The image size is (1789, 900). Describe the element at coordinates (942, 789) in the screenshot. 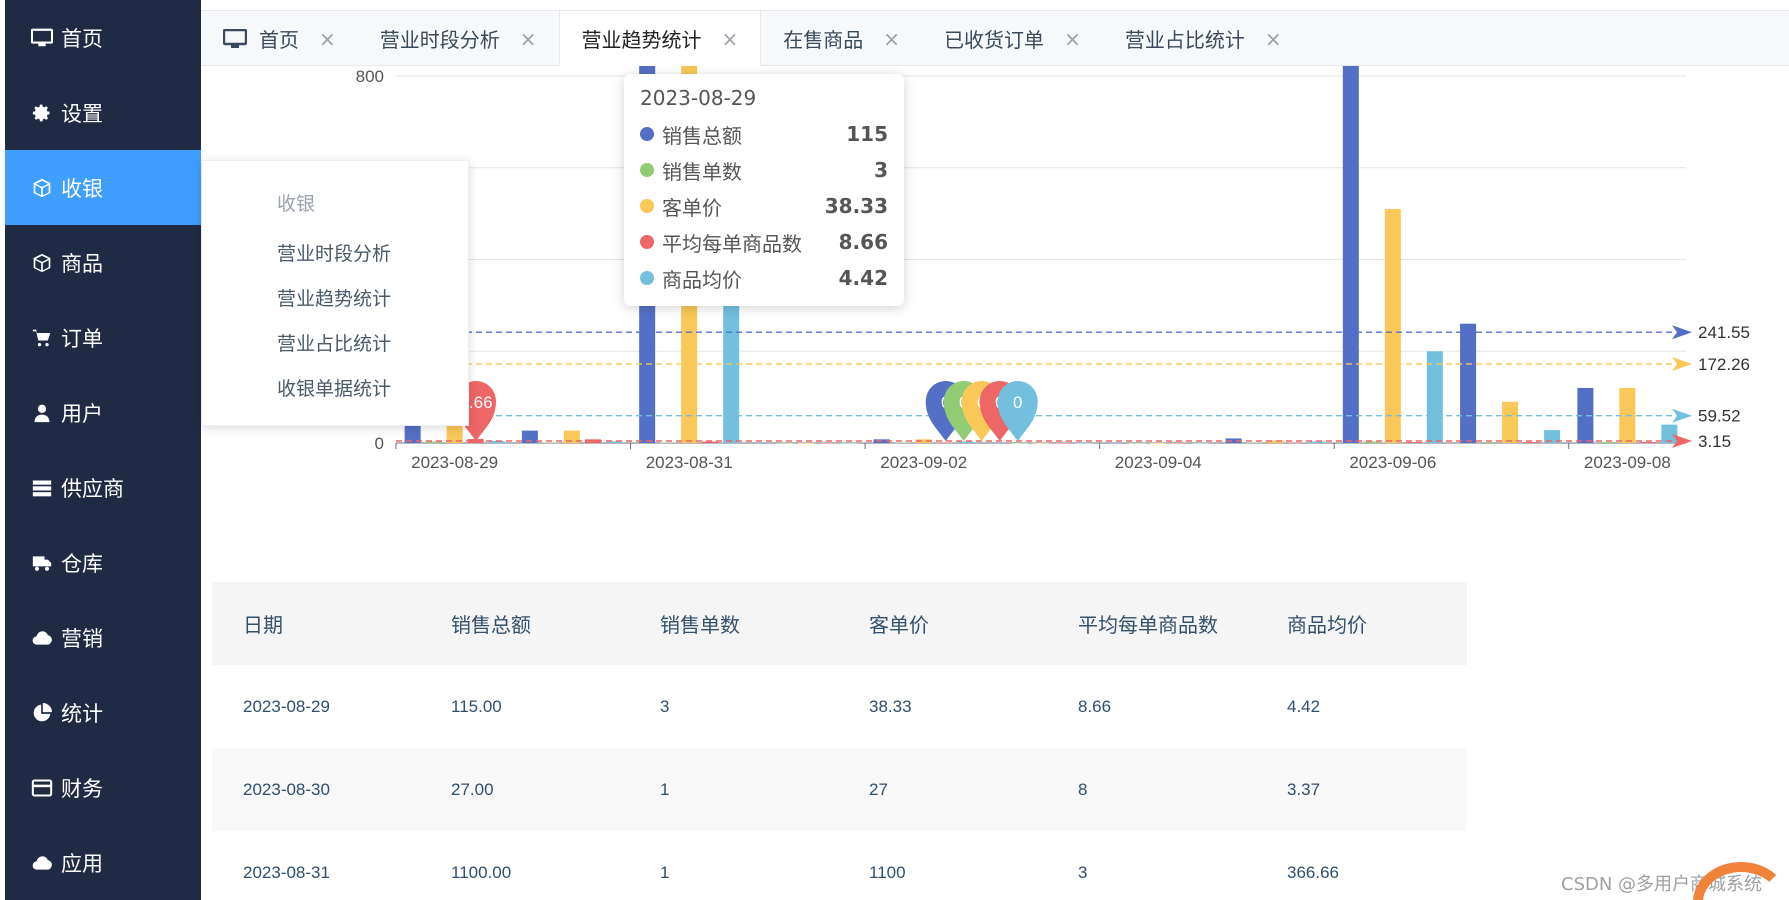

I see `table-cell: 27` at that location.